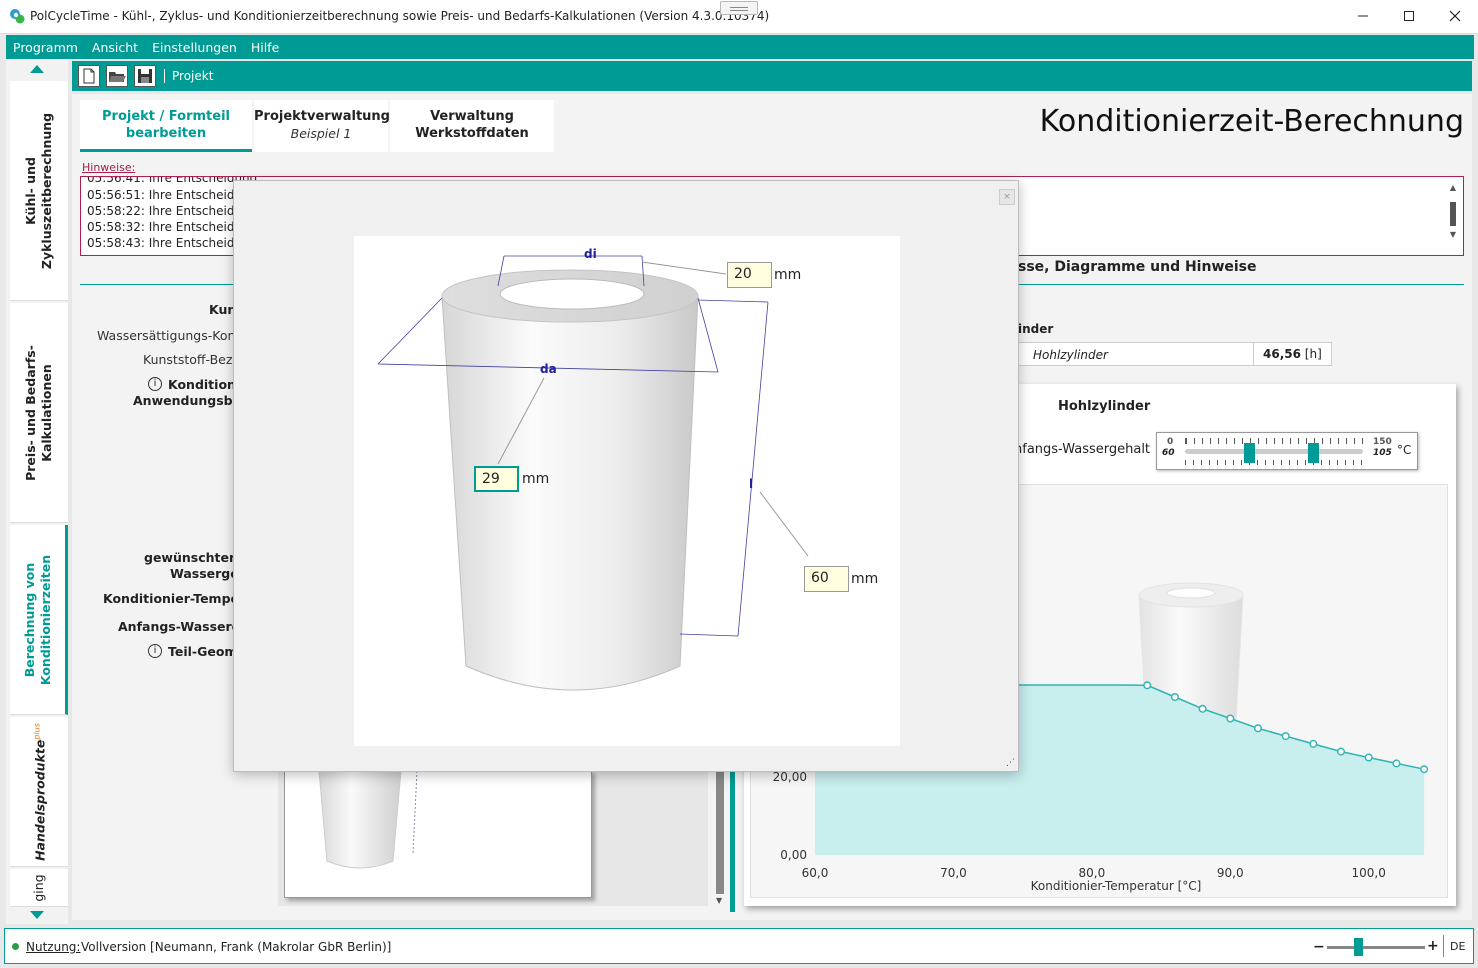  Describe the element at coordinates (953, 873) in the screenshot. I see `x-tick-label: 70,0` at that location.